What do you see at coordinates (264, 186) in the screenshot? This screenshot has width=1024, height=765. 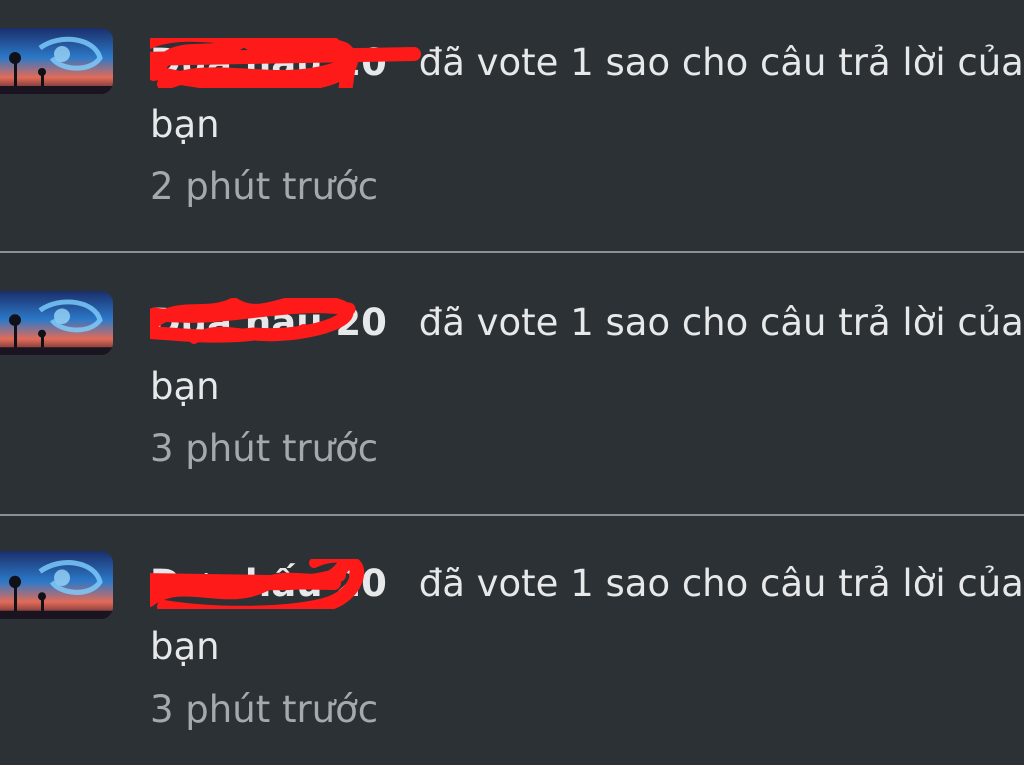 I see `timestamp: 2 phút trước` at bounding box center [264, 186].